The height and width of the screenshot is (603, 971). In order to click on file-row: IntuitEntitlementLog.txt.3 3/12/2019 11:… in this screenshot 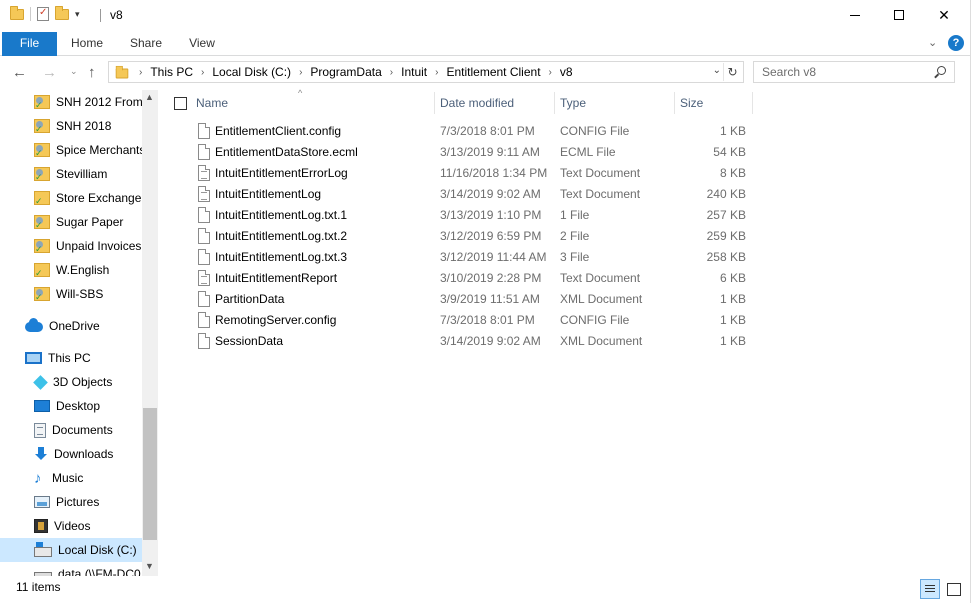, I will do `click(472, 257)`.